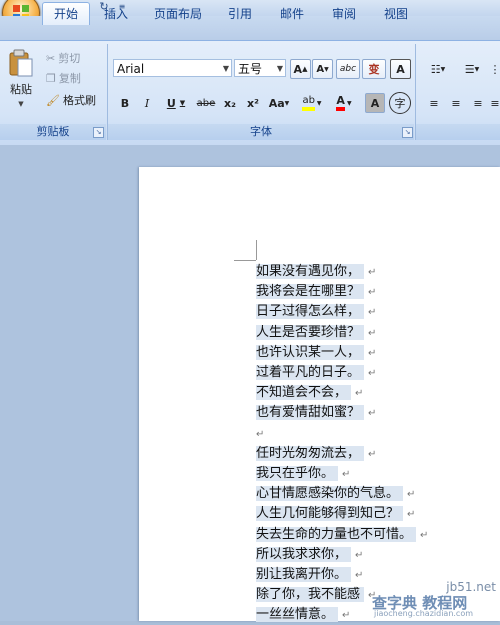 This screenshot has height=625, width=500. What do you see at coordinates (116, 14) in the screenshot?
I see `tab-insert: 插入` at bounding box center [116, 14].